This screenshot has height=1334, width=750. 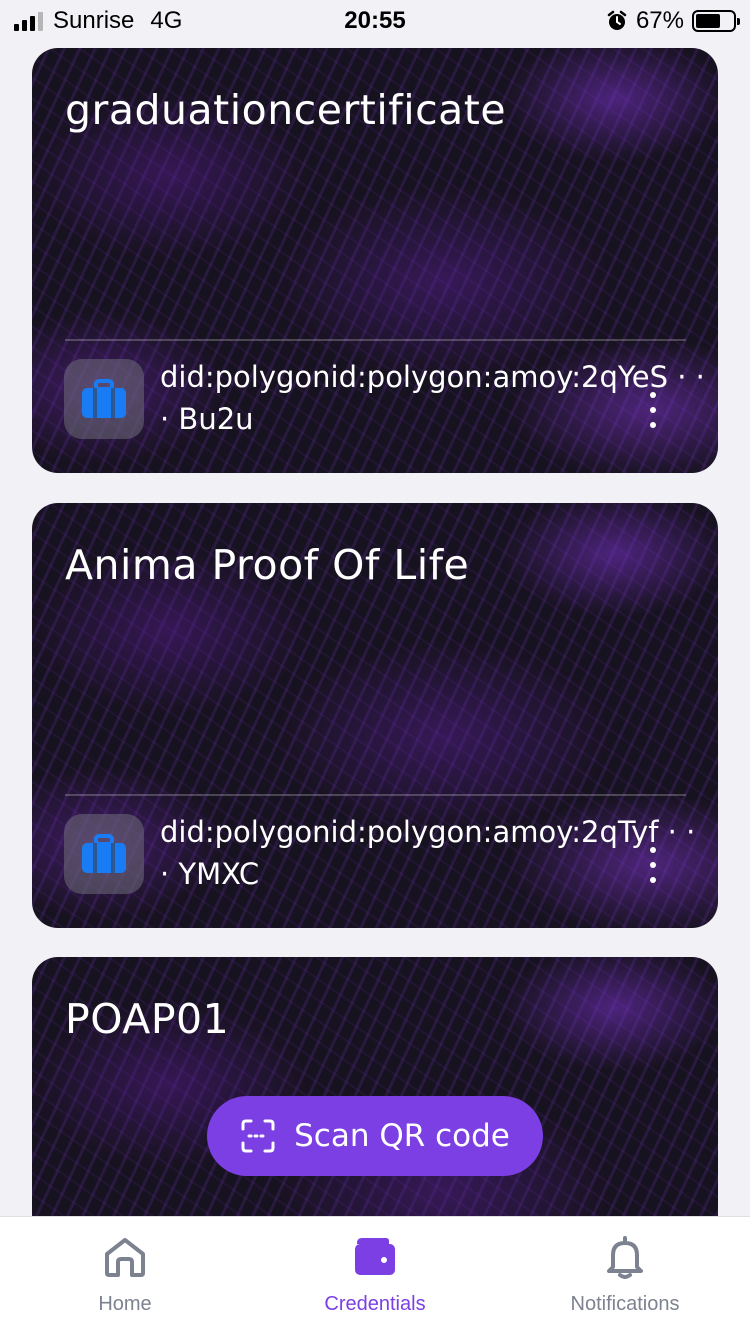 I want to click on credential-title: graduationcertificate, so click(x=286, y=110).